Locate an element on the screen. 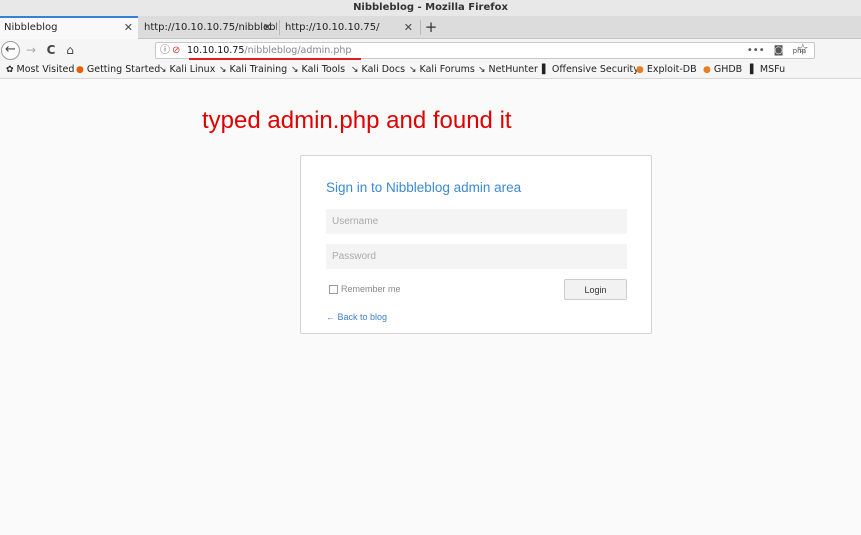 This screenshot has width=861, height=535. home-button: ⌂ is located at coordinates (70, 50).